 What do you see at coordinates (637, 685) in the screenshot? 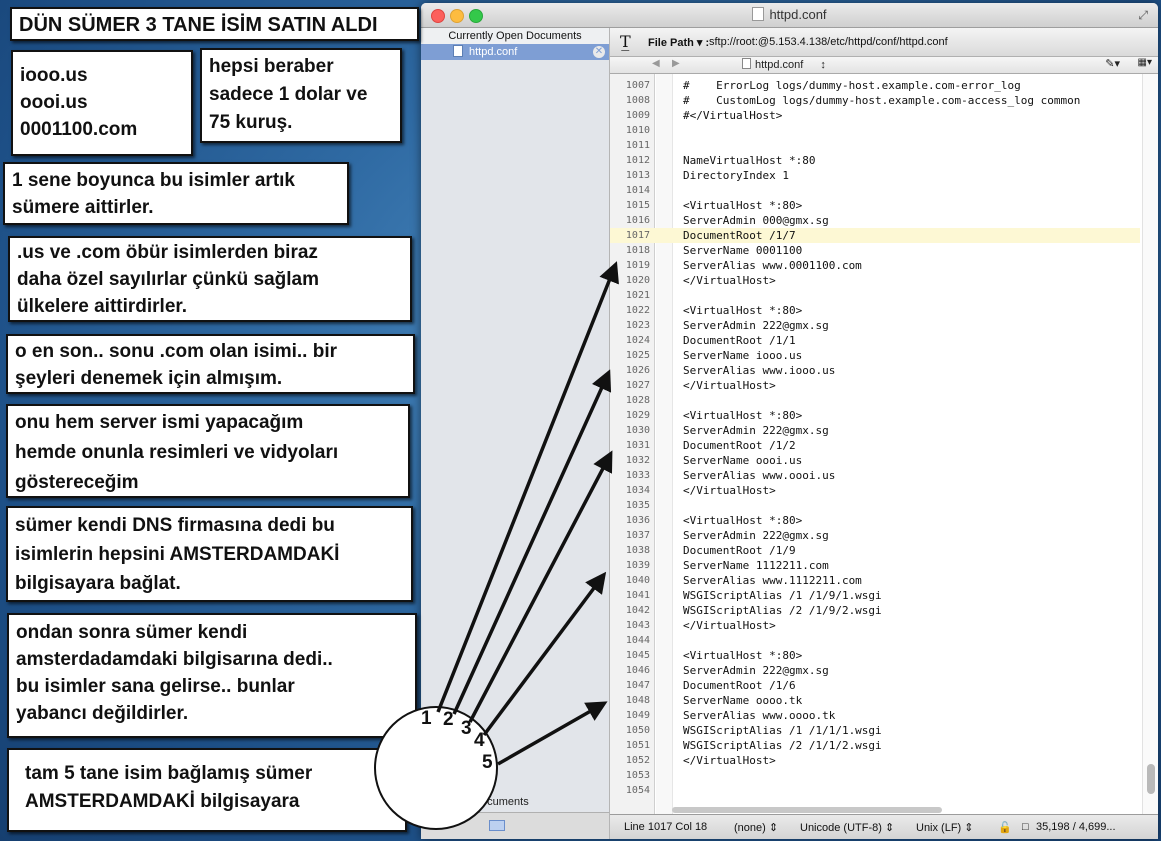
I see `line-number: 1047` at bounding box center [637, 685].